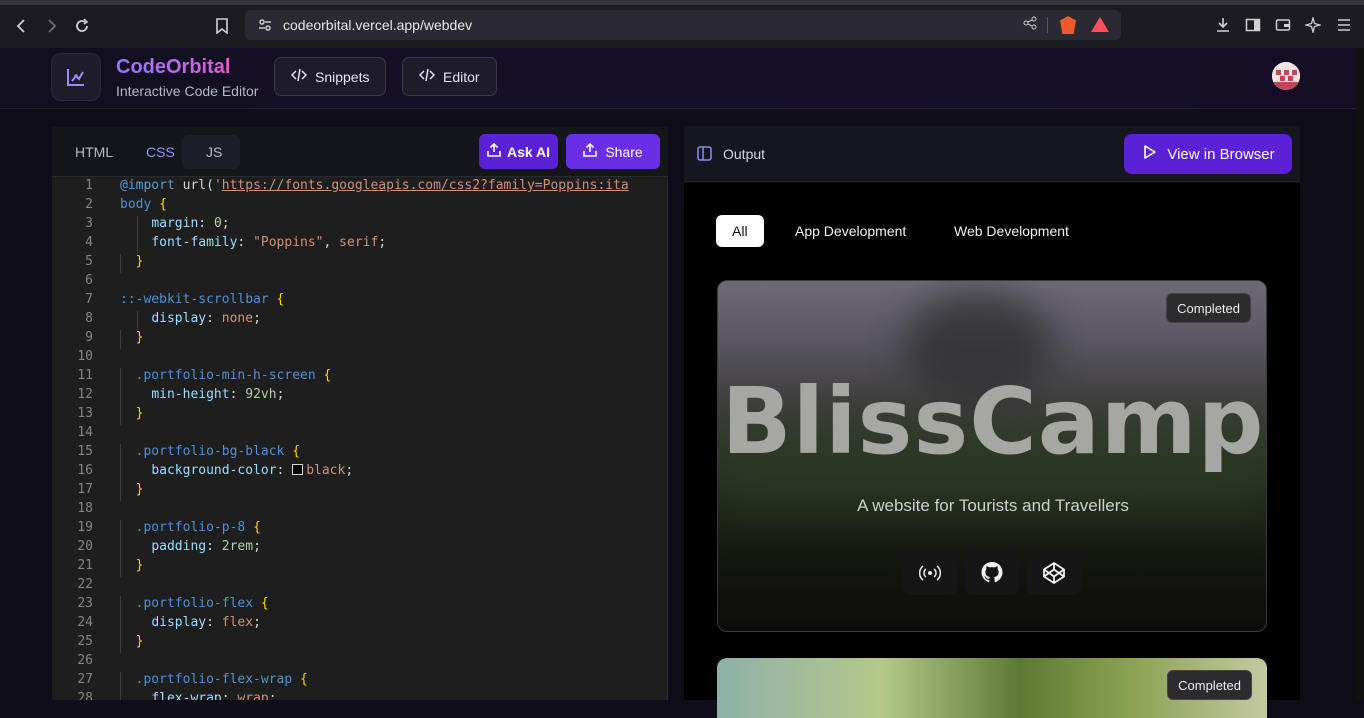  What do you see at coordinates (360, 491) in the screenshot?
I see `code-line: 17 }` at bounding box center [360, 491].